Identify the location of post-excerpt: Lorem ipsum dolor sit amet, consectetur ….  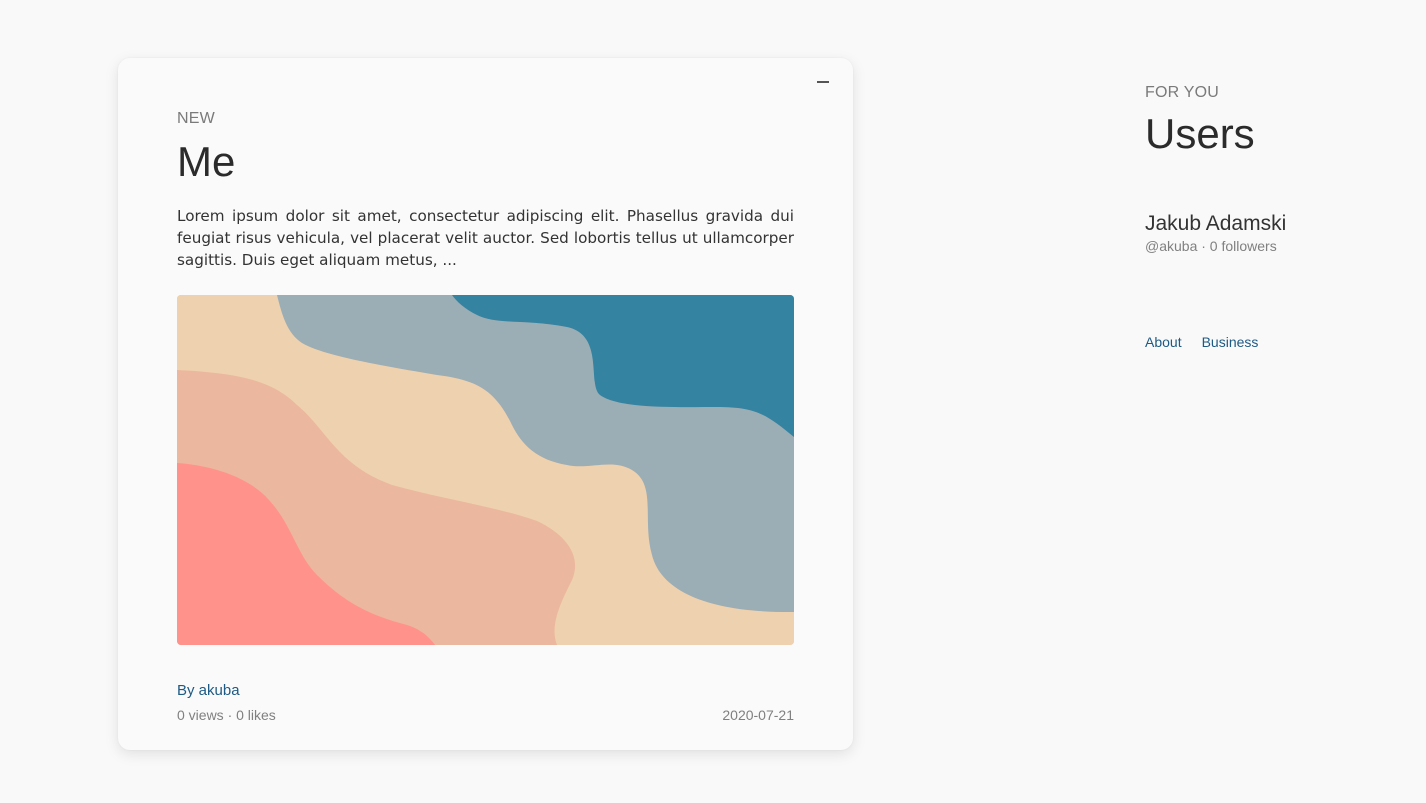
(485, 238).